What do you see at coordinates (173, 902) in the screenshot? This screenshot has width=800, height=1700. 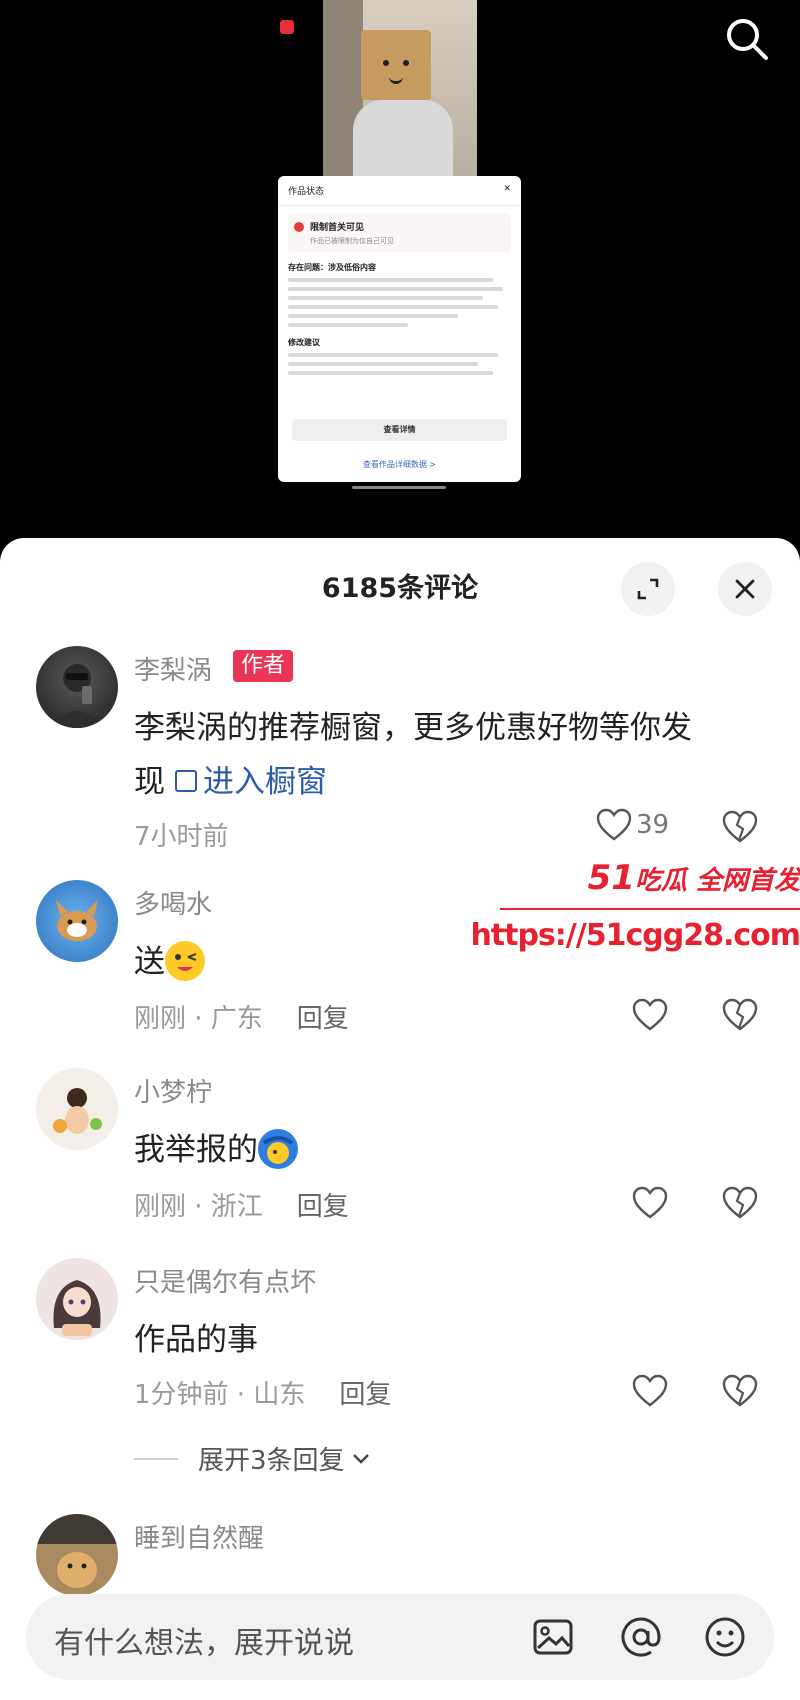 I see `comment-author-name: 多喝水` at bounding box center [173, 902].